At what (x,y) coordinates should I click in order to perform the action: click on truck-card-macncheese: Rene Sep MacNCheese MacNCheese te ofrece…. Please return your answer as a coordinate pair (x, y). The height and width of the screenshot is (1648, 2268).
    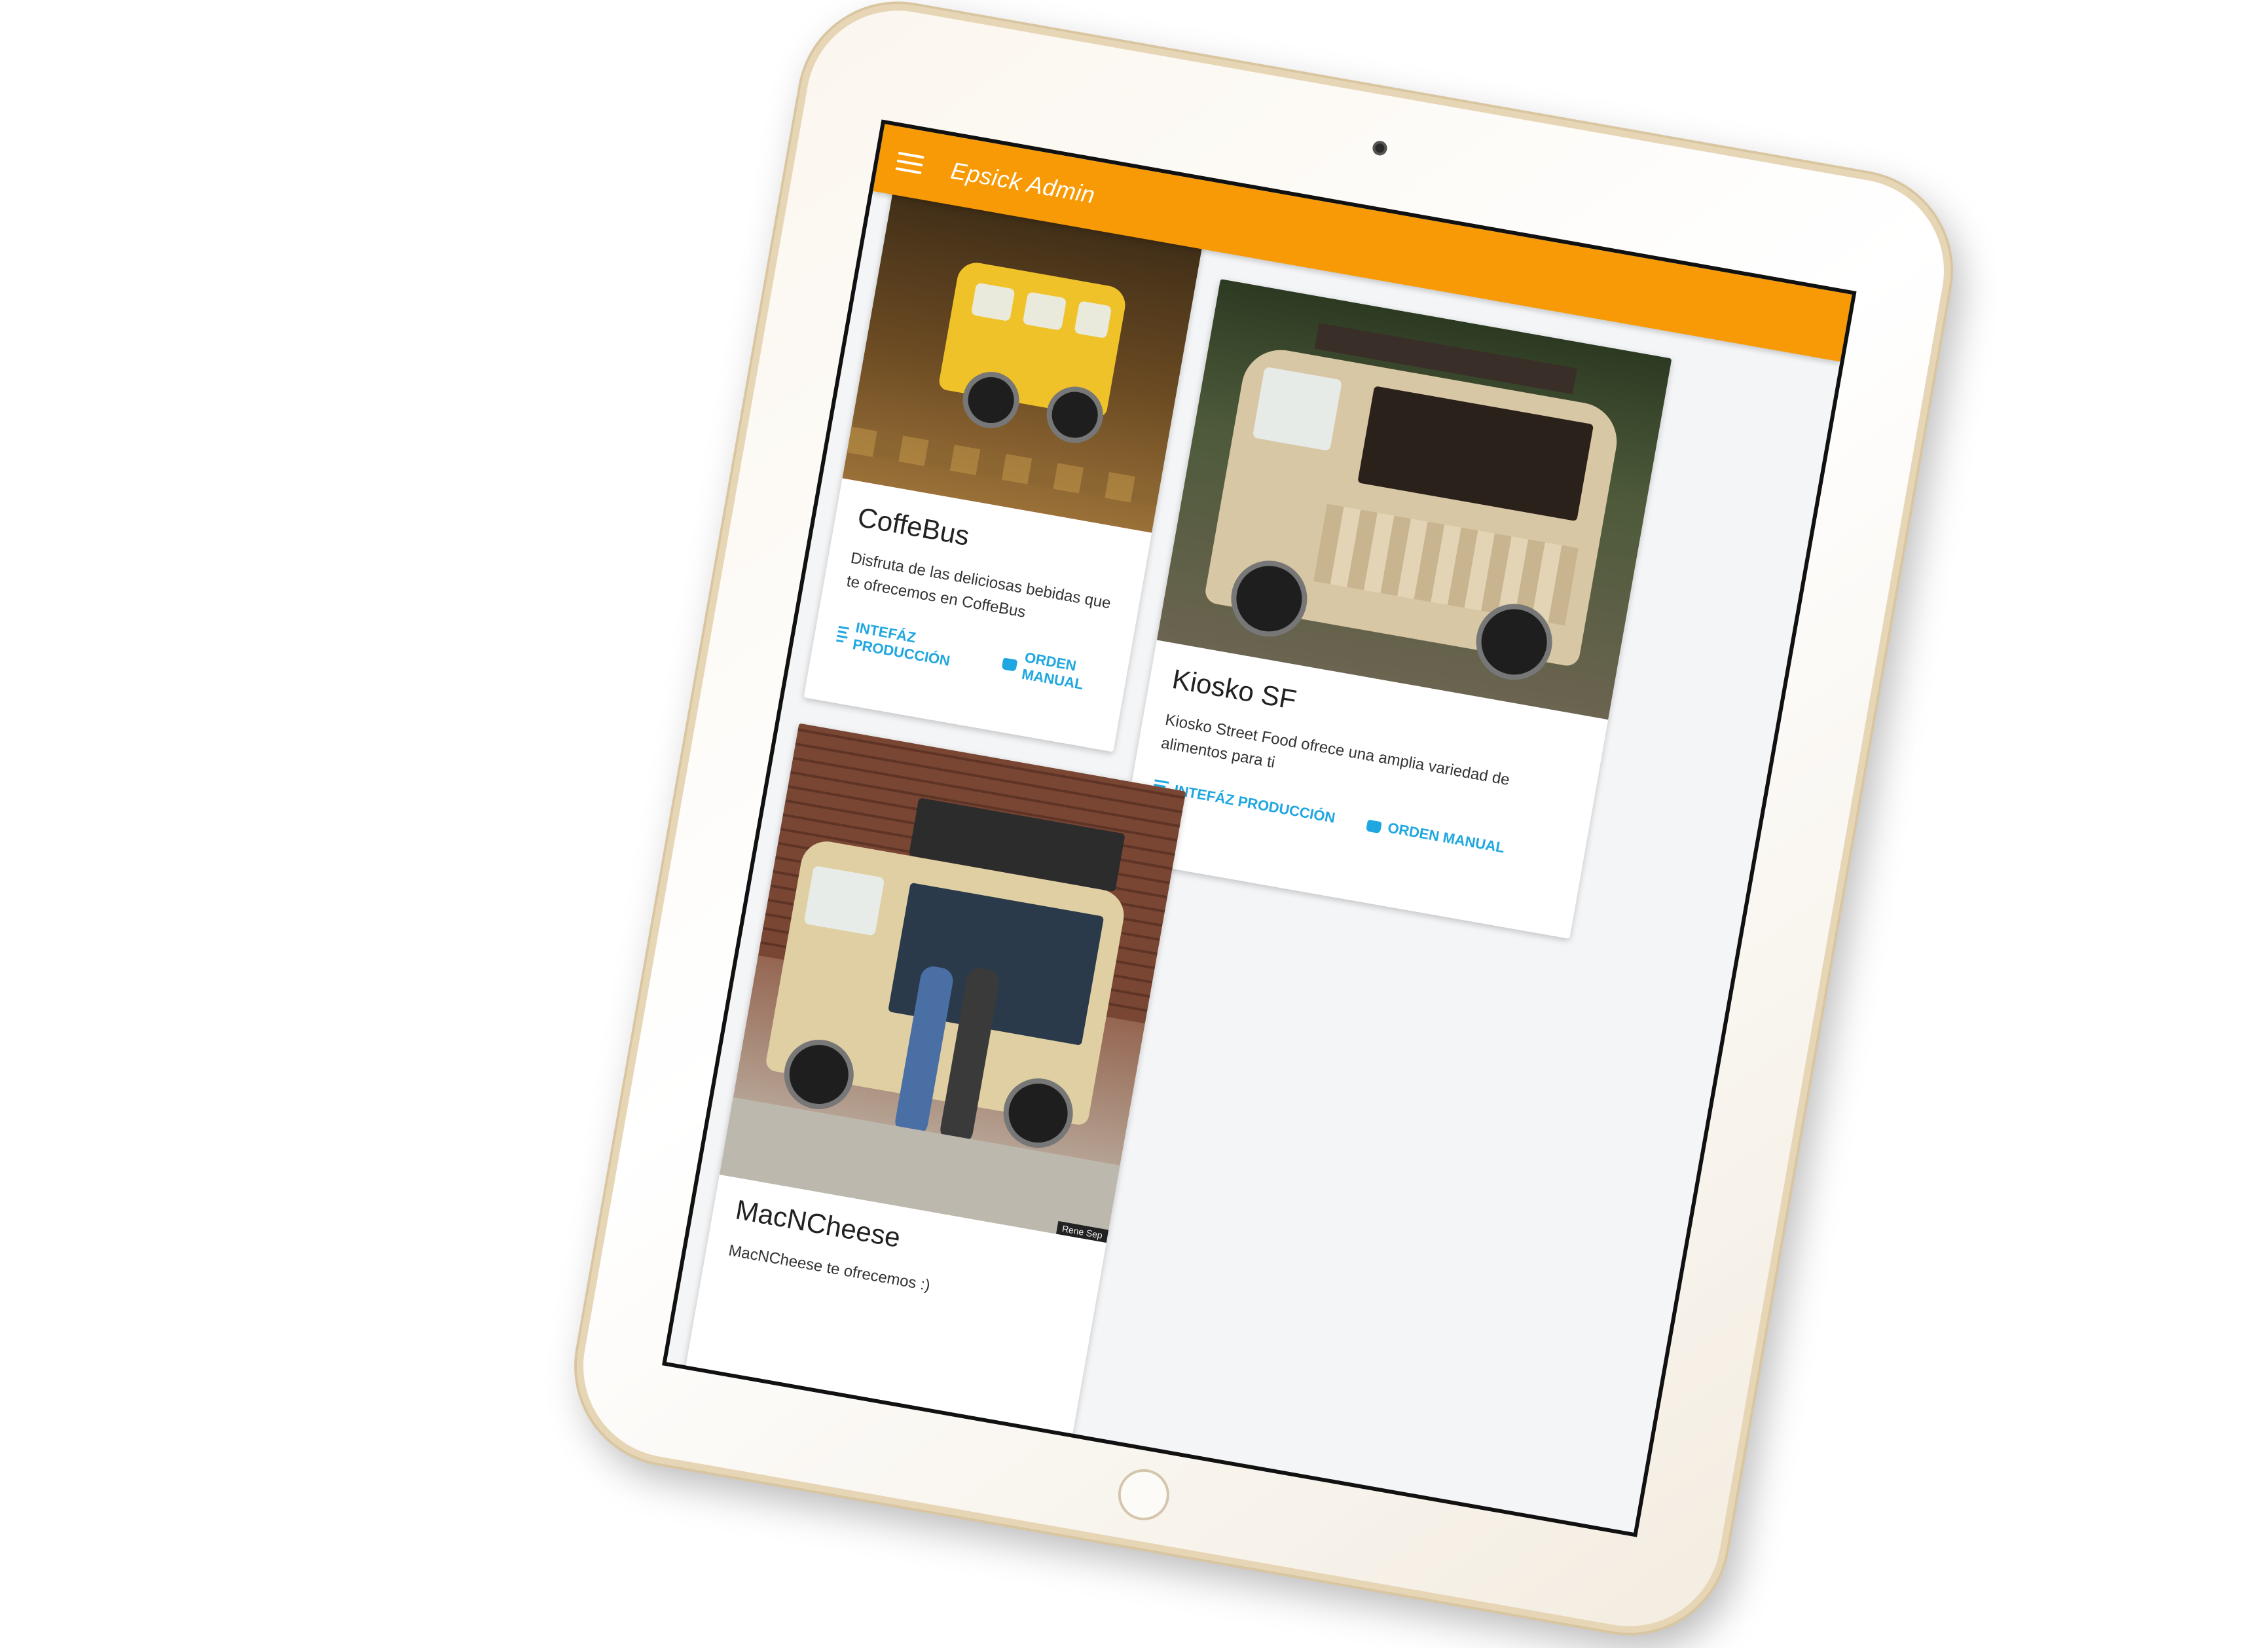
    Looking at the image, I should click on (930, 1112).